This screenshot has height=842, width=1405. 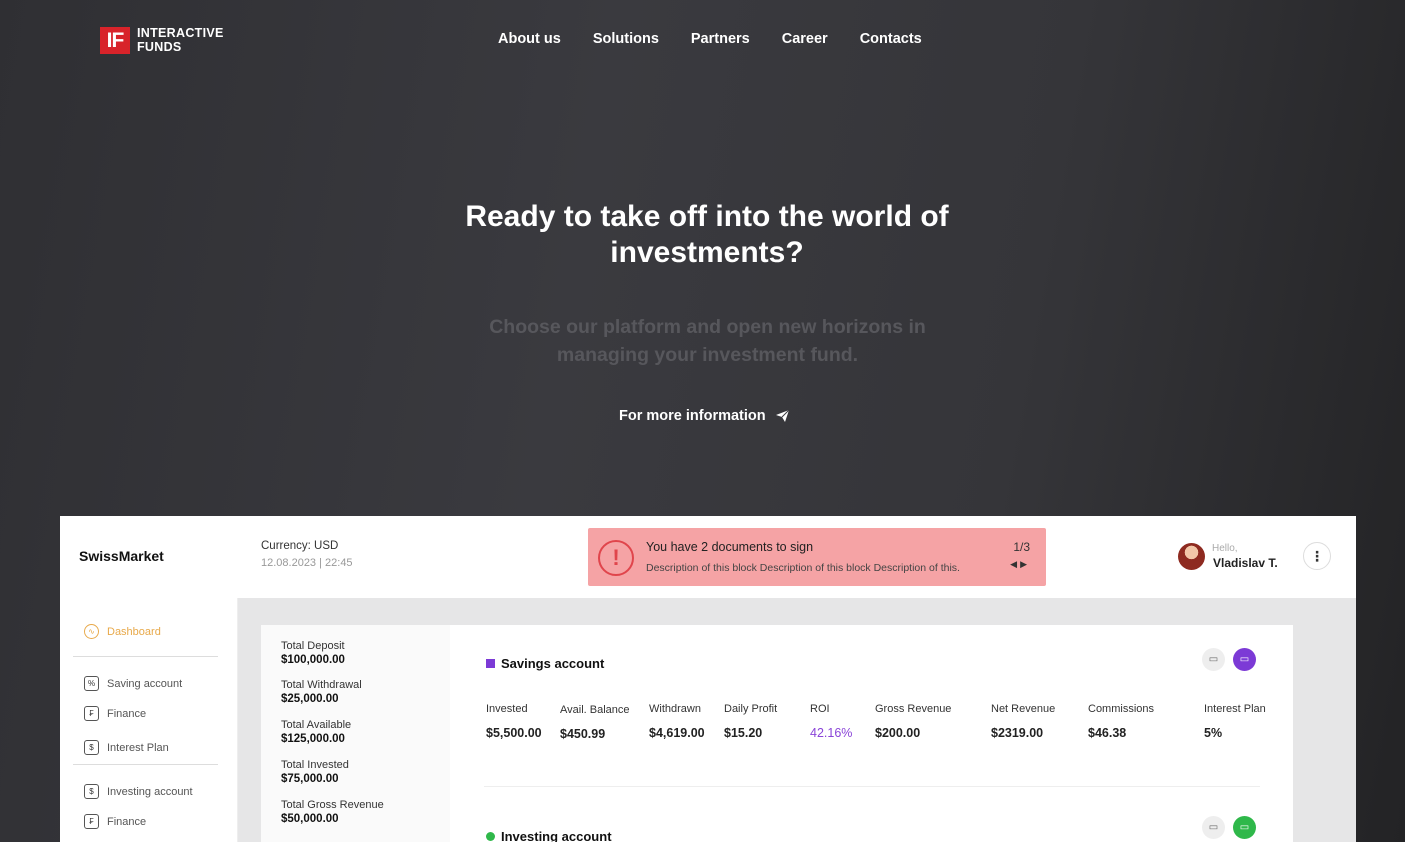 What do you see at coordinates (115, 40) in the screenshot?
I see `logo-mark: IF` at bounding box center [115, 40].